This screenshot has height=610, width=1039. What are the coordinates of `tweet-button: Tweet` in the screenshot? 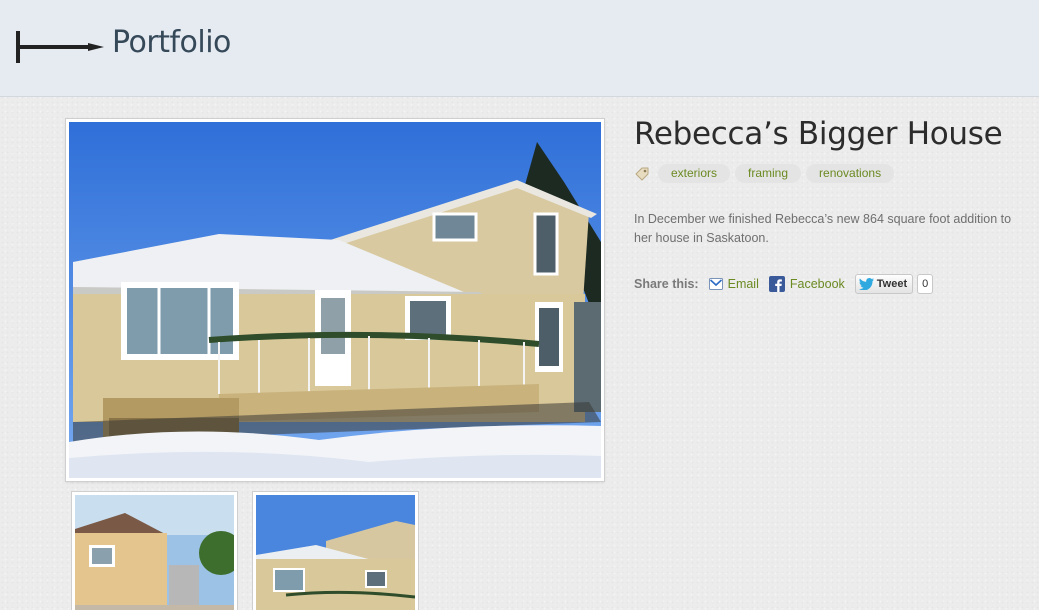 It's located at (884, 284).